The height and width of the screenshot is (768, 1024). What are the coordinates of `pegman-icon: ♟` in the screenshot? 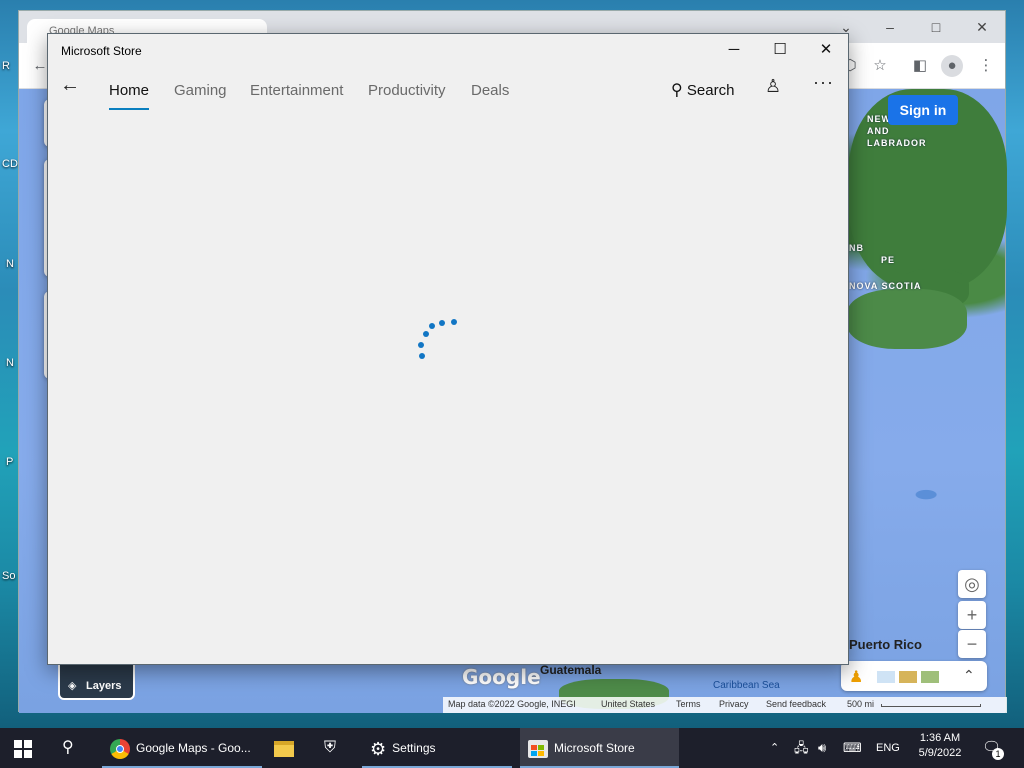 It's located at (856, 677).